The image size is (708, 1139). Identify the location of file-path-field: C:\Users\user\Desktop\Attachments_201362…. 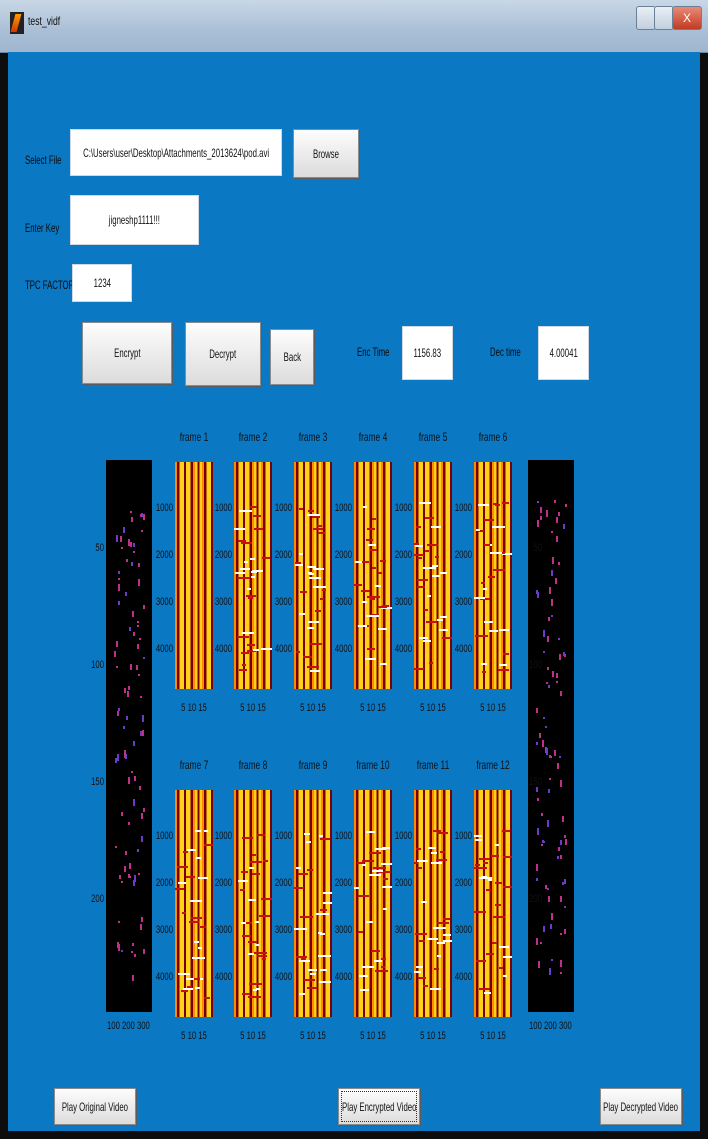
(176, 152).